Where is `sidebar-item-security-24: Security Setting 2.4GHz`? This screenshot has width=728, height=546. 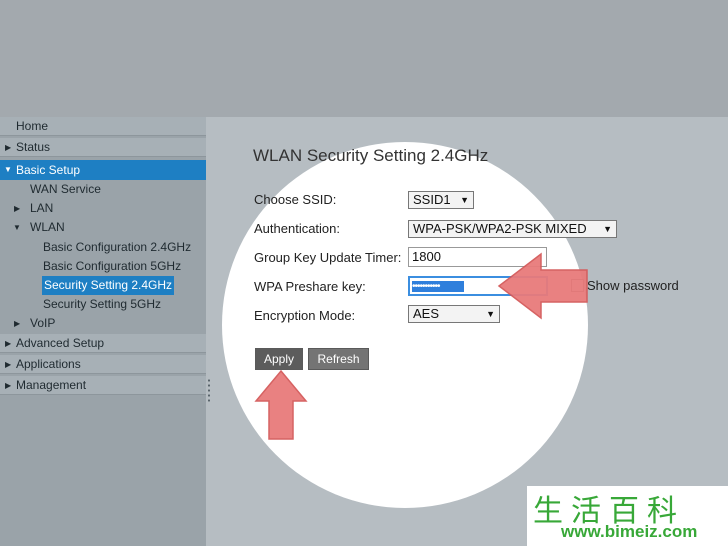
sidebar-item-security-24: Security Setting 2.4GHz is located at coordinates (103, 285).